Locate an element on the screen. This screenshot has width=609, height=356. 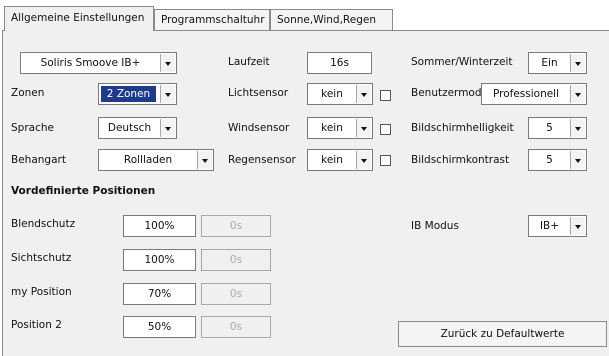
regensensor-checkbox is located at coordinates (385, 160).